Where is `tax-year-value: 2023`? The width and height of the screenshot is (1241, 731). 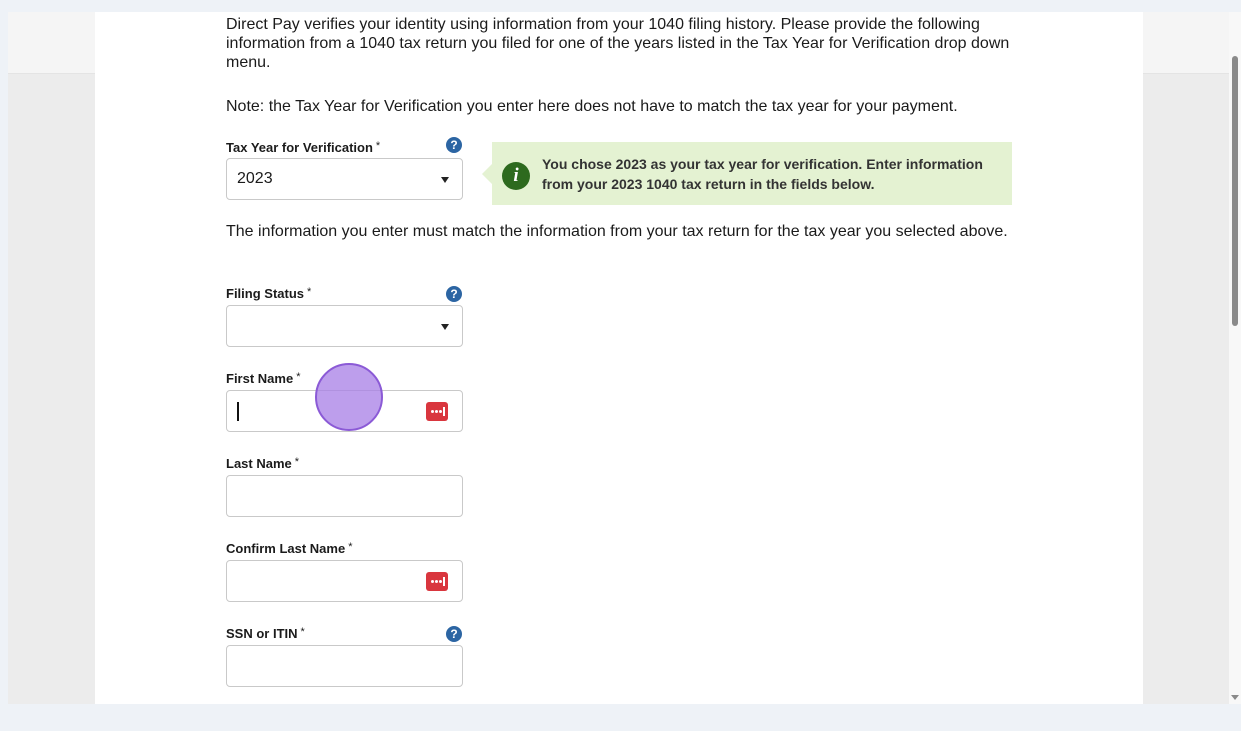
tax-year-value: 2023 is located at coordinates (255, 178).